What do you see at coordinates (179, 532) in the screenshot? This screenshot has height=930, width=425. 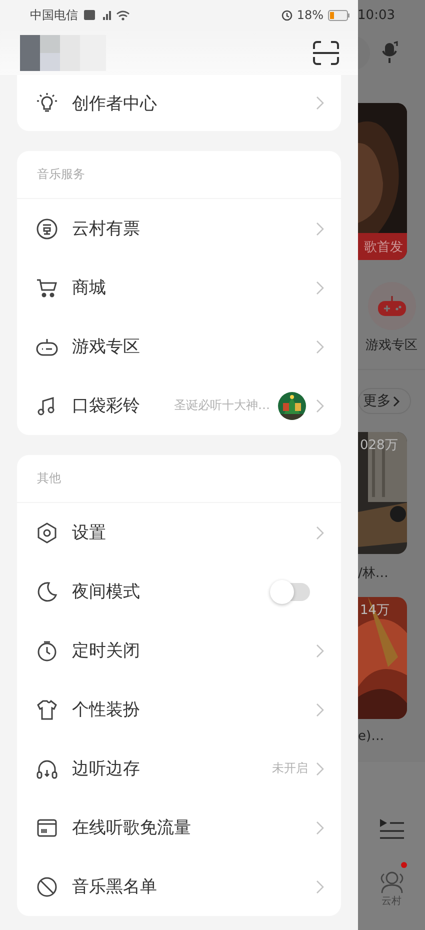 I see `menu-item: 设置` at bounding box center [179, 532].